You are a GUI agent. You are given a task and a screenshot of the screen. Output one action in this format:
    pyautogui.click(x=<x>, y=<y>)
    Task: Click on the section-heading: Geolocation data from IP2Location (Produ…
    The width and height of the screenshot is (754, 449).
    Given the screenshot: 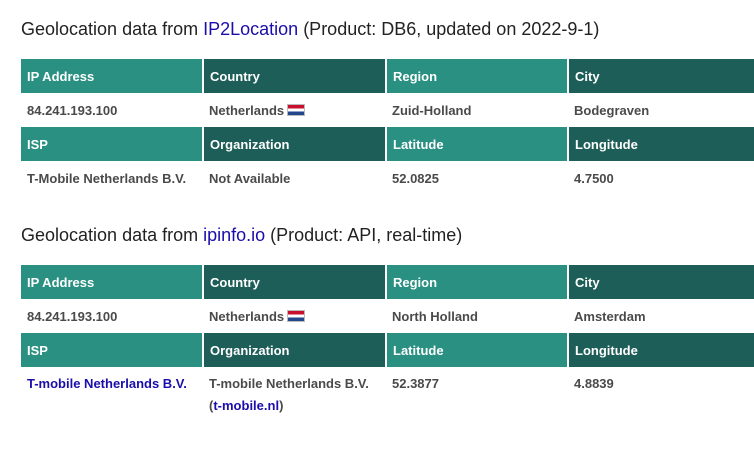 What is the action you would take?
    pyautogui.click(x=387, y=29)
    